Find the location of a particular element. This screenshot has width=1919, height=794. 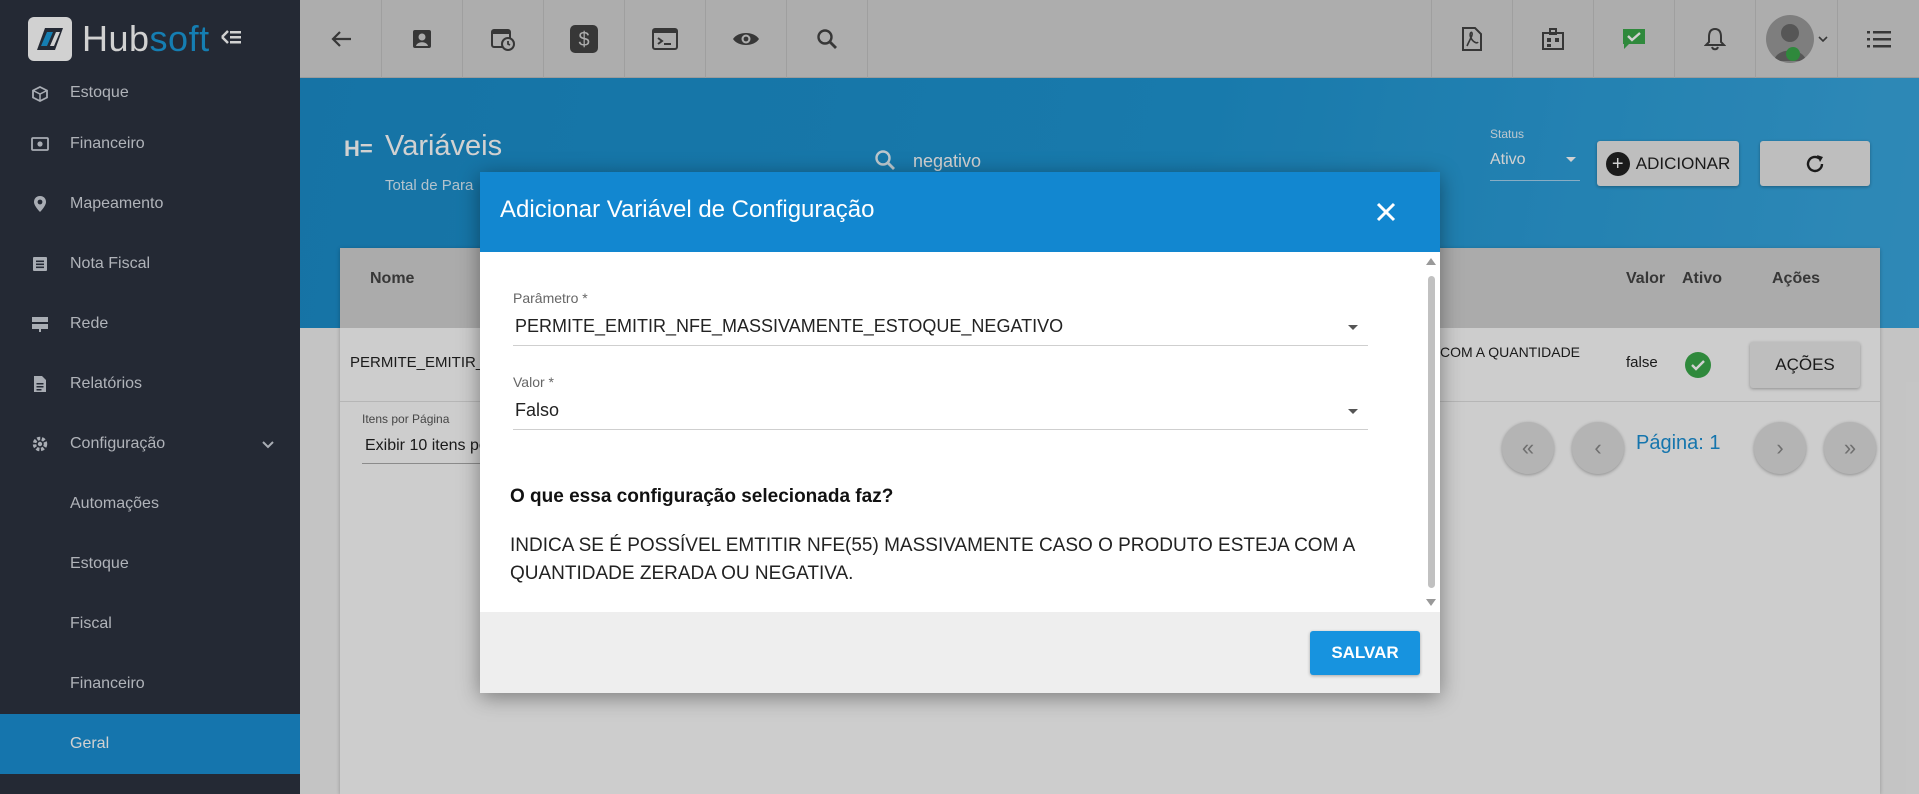

scroll-up-icon is located at coordinates (1431, 261).